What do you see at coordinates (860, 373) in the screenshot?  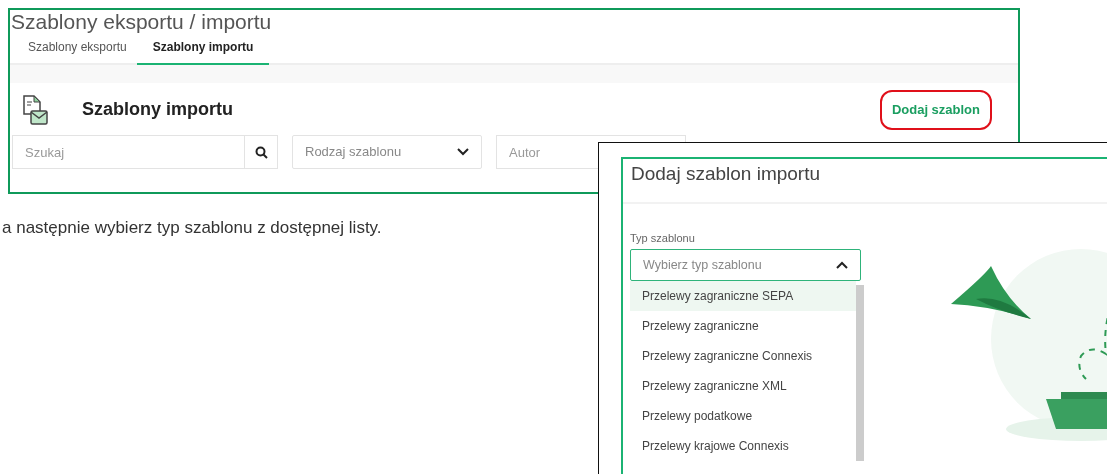 I see `scrollbar` at bounding box center [860, 373].